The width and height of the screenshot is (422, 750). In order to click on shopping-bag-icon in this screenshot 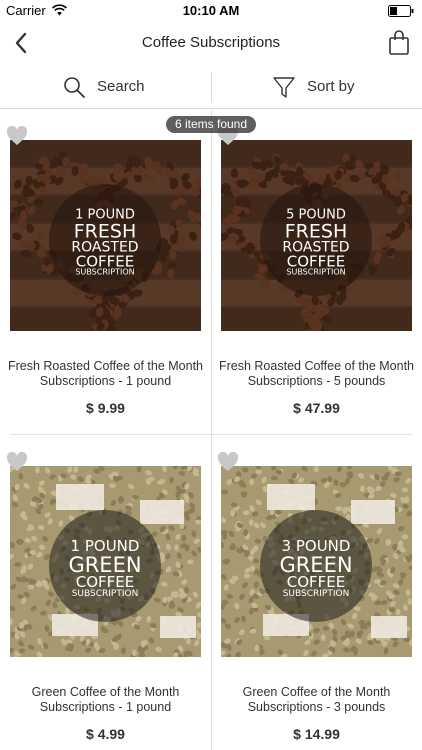, I will do `click(399, 42)`.